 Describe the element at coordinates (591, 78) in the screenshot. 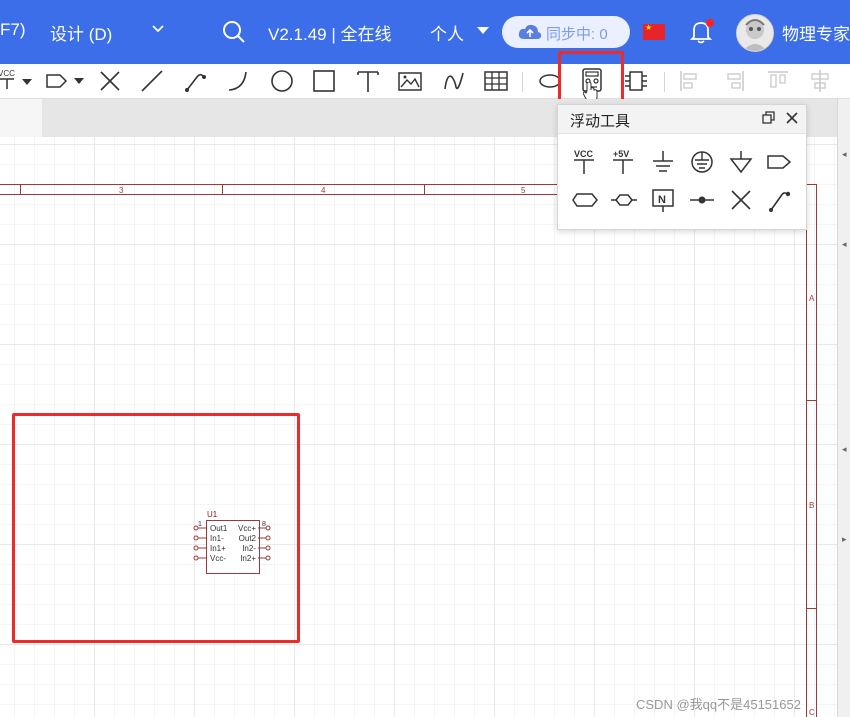

I see `highlight-box-toolbar` at that location.